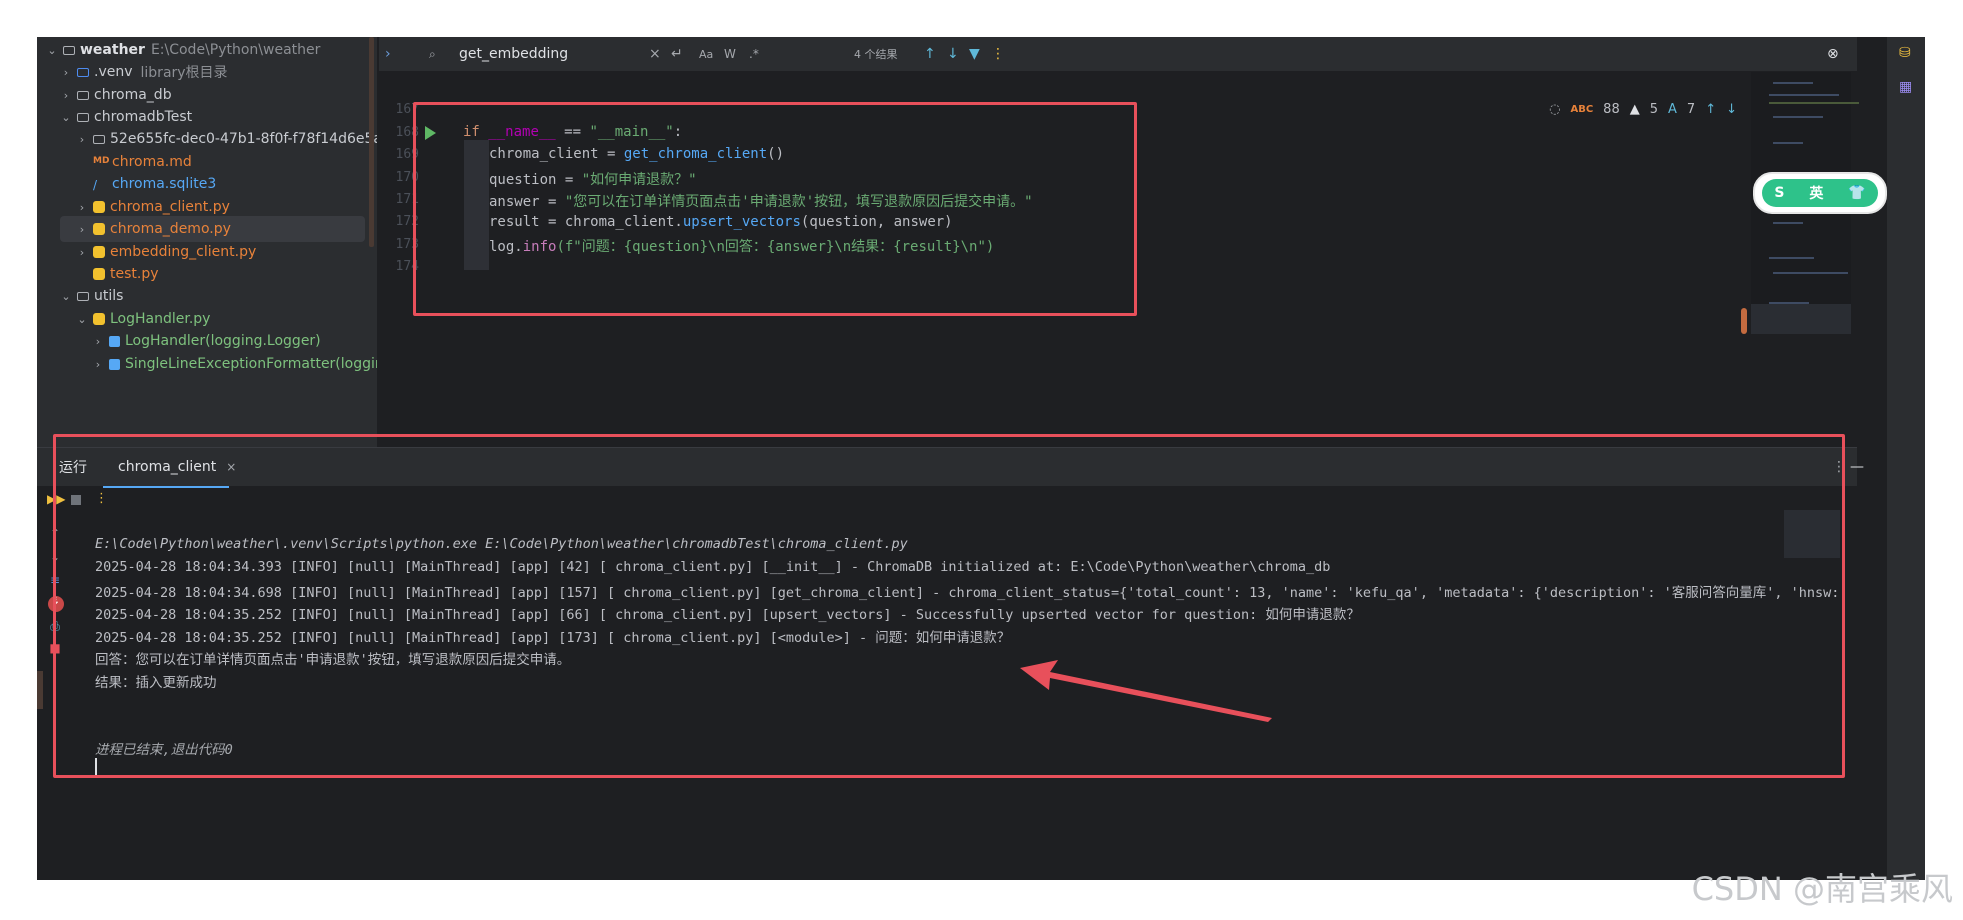  I want to click on watermark: CSDN @南宫乘风, so click(1822, 889).